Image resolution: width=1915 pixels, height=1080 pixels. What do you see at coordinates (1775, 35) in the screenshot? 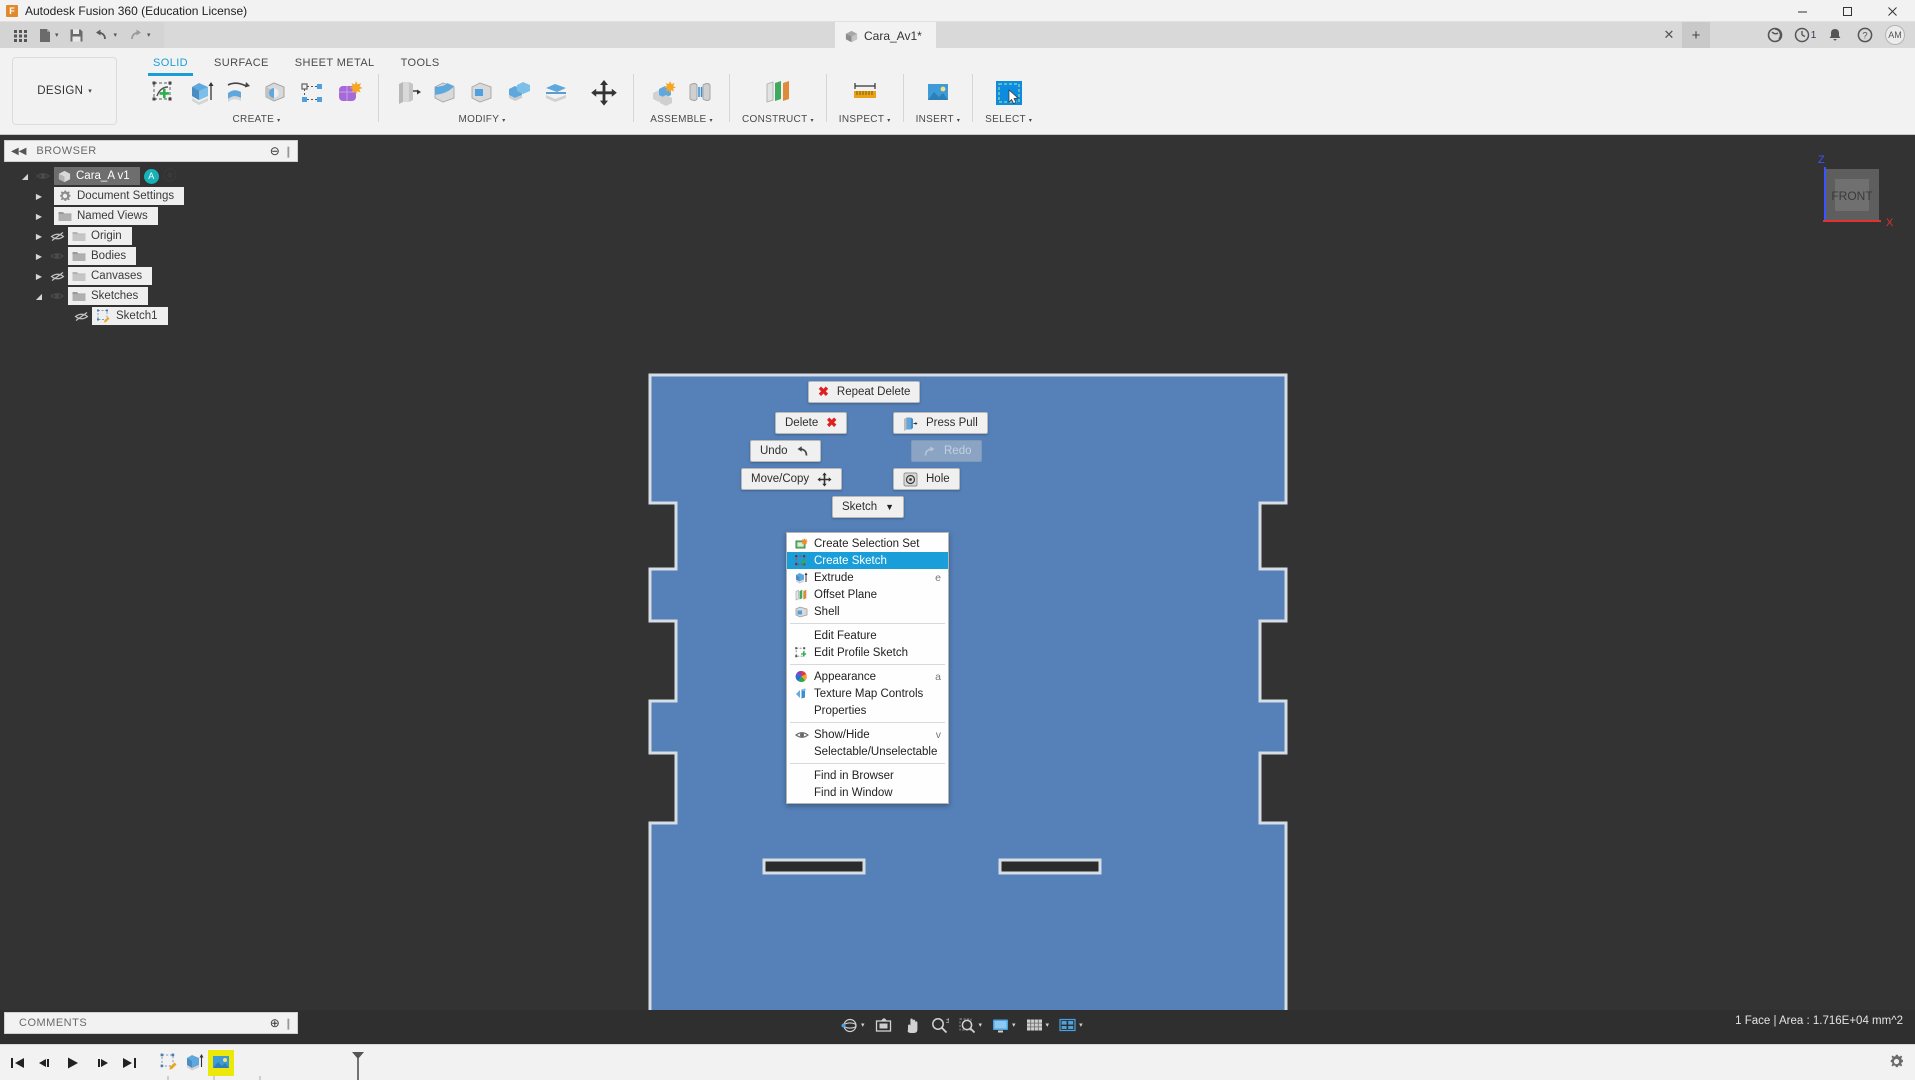
I see `data-panel-icon` at bounding box center [1775, 35].